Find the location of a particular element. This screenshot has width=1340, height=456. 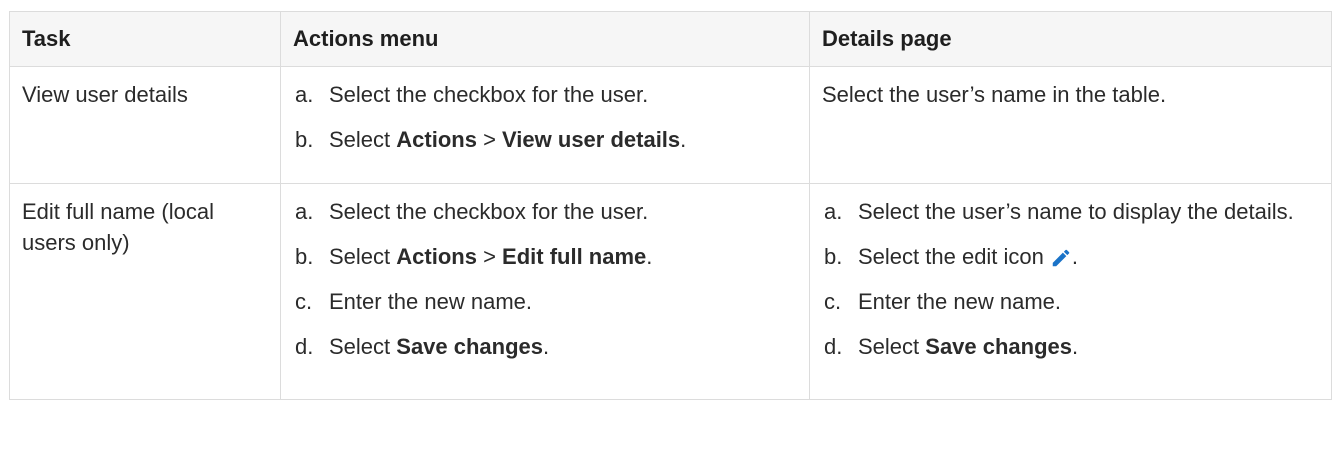

pencil-edit-icon is located at coordinates (1061, 258).